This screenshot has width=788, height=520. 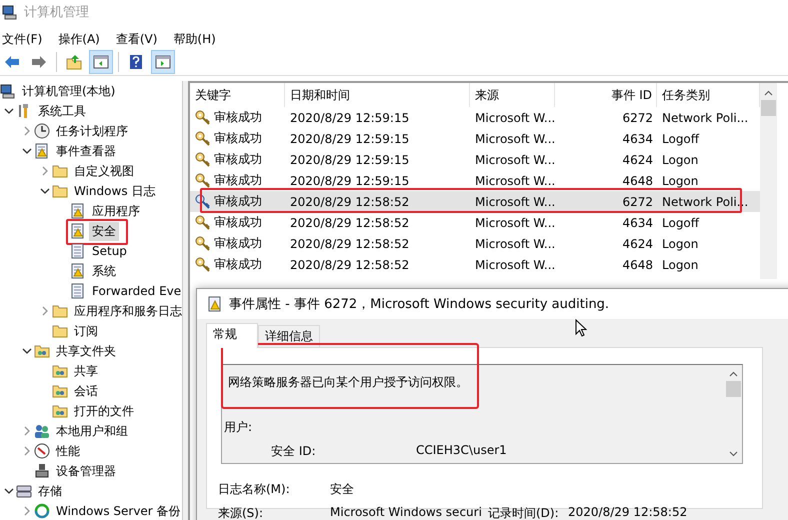 What do you see at coordinates (461, 451) in the screenshot?
I see `field-value: CCIEH3C\user1` at bounding box center [461, 451].